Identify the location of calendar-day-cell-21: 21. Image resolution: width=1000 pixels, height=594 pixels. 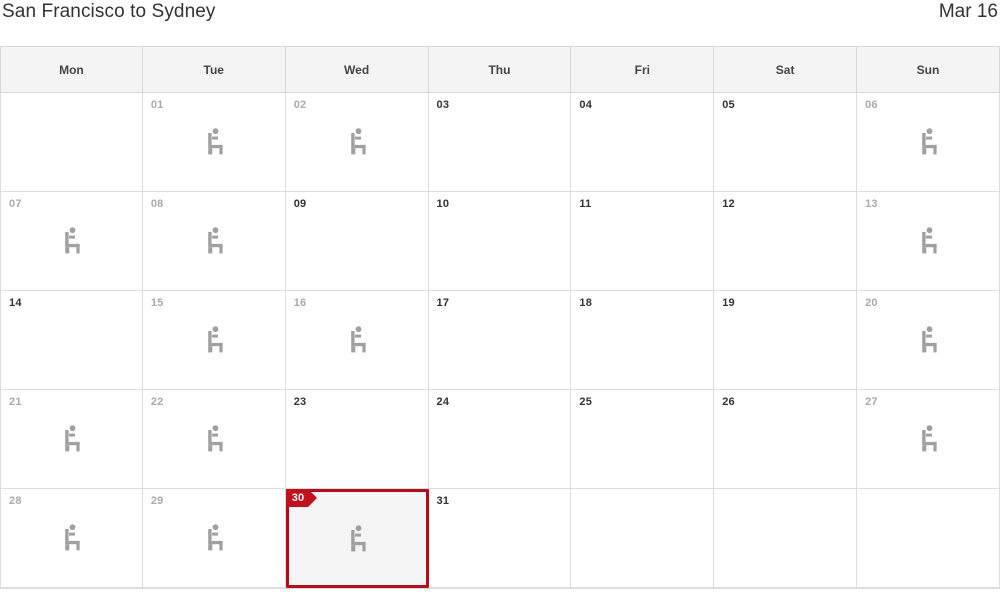
(71, 439).